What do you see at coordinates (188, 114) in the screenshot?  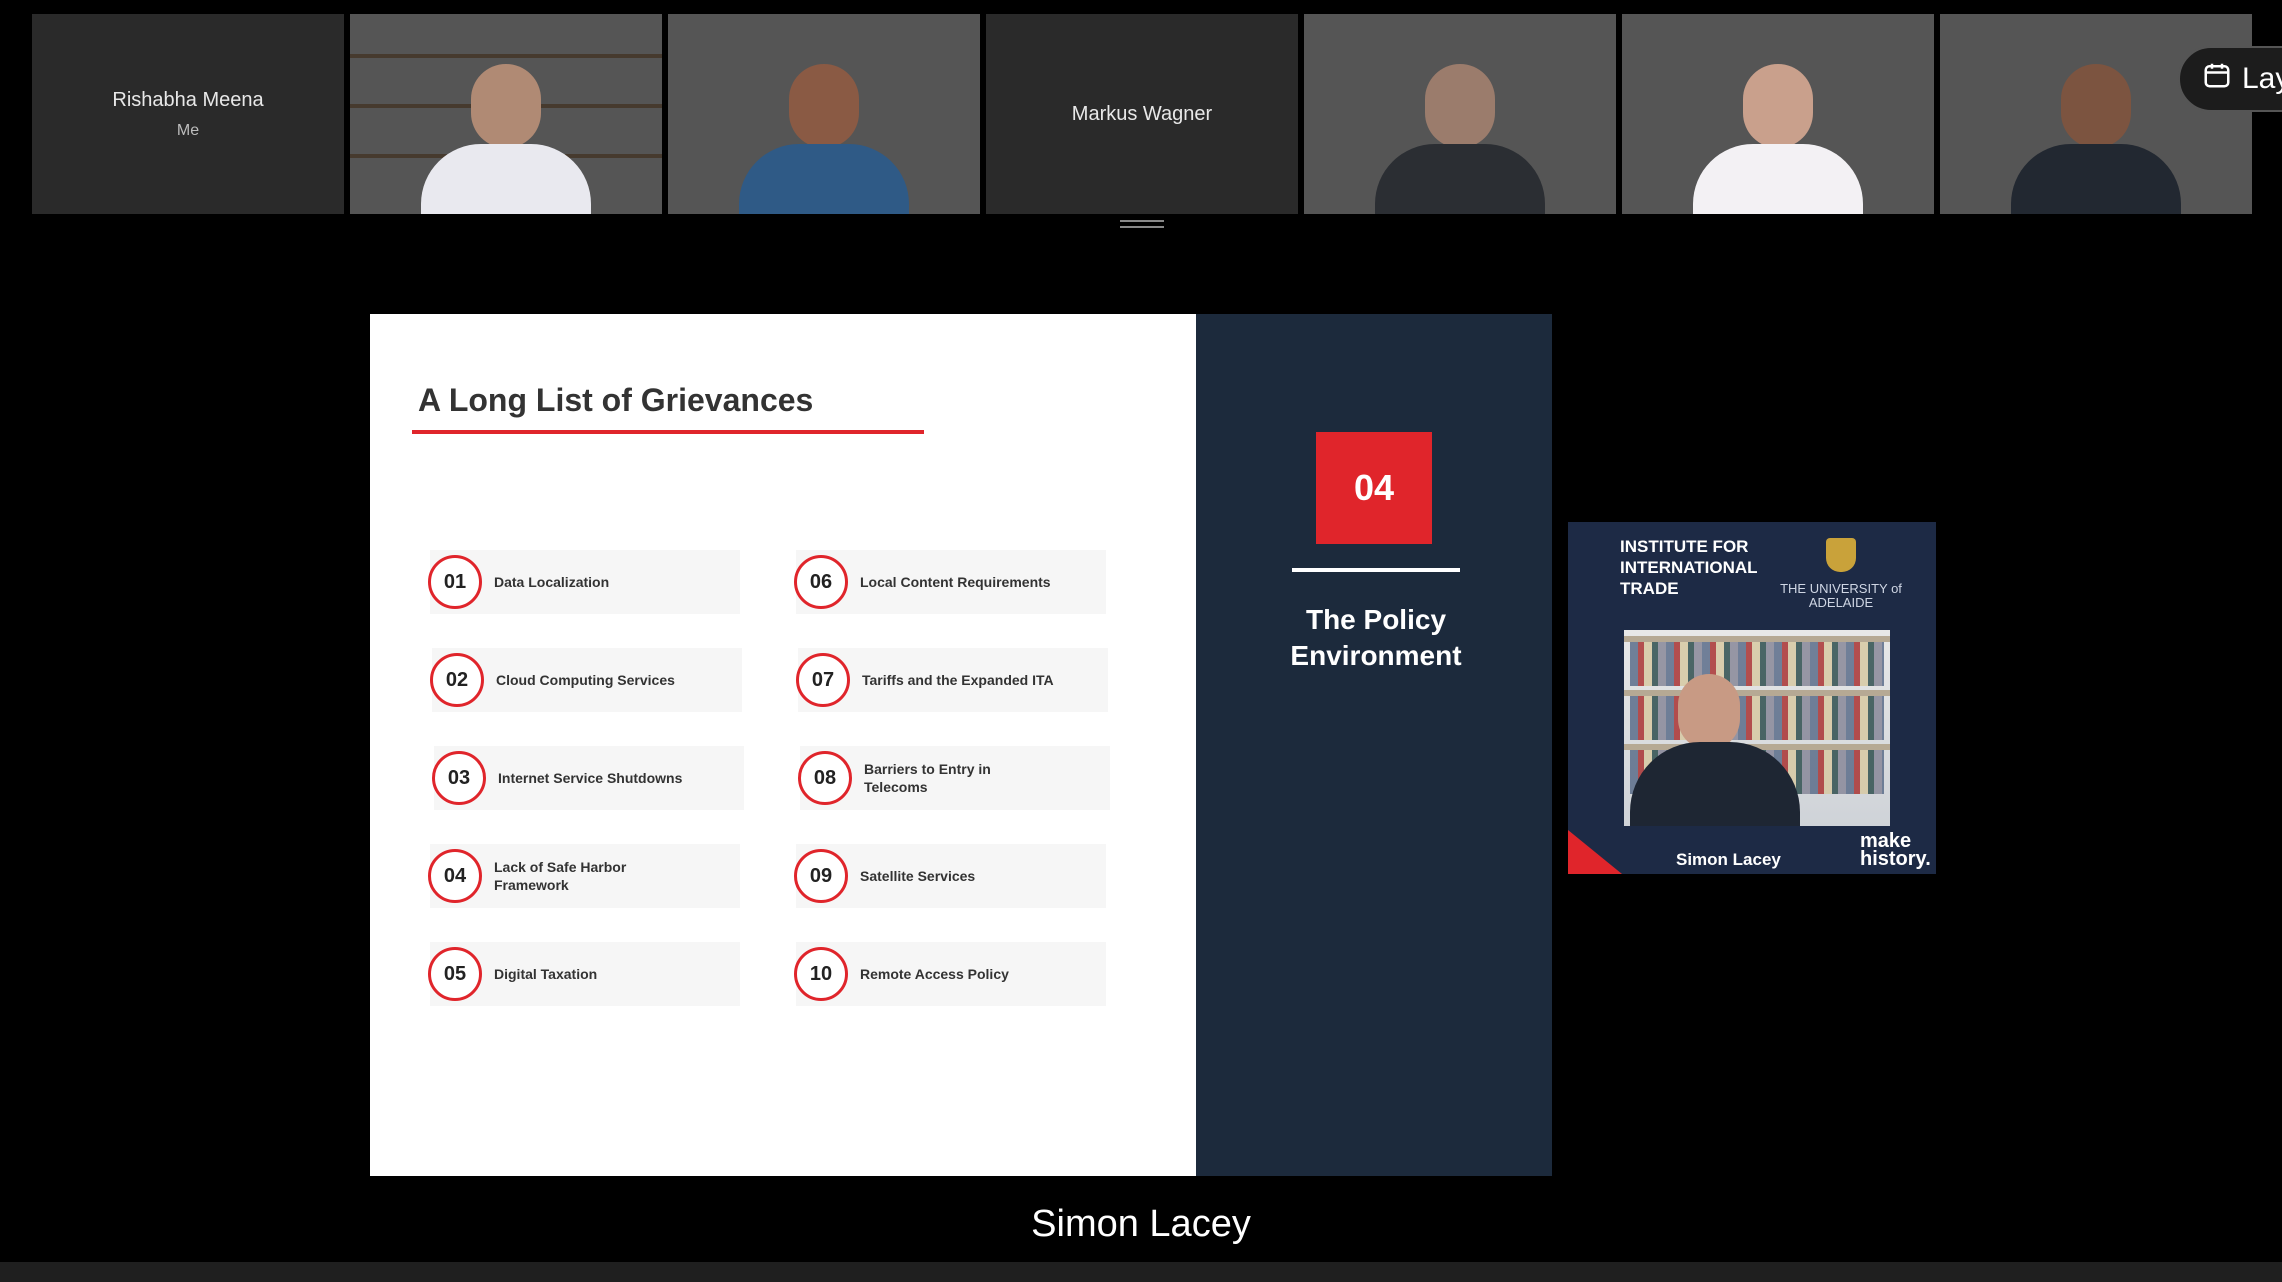 I see `participant-tile-self: Rishabha Meena Me` at bounding box center [188, 114].